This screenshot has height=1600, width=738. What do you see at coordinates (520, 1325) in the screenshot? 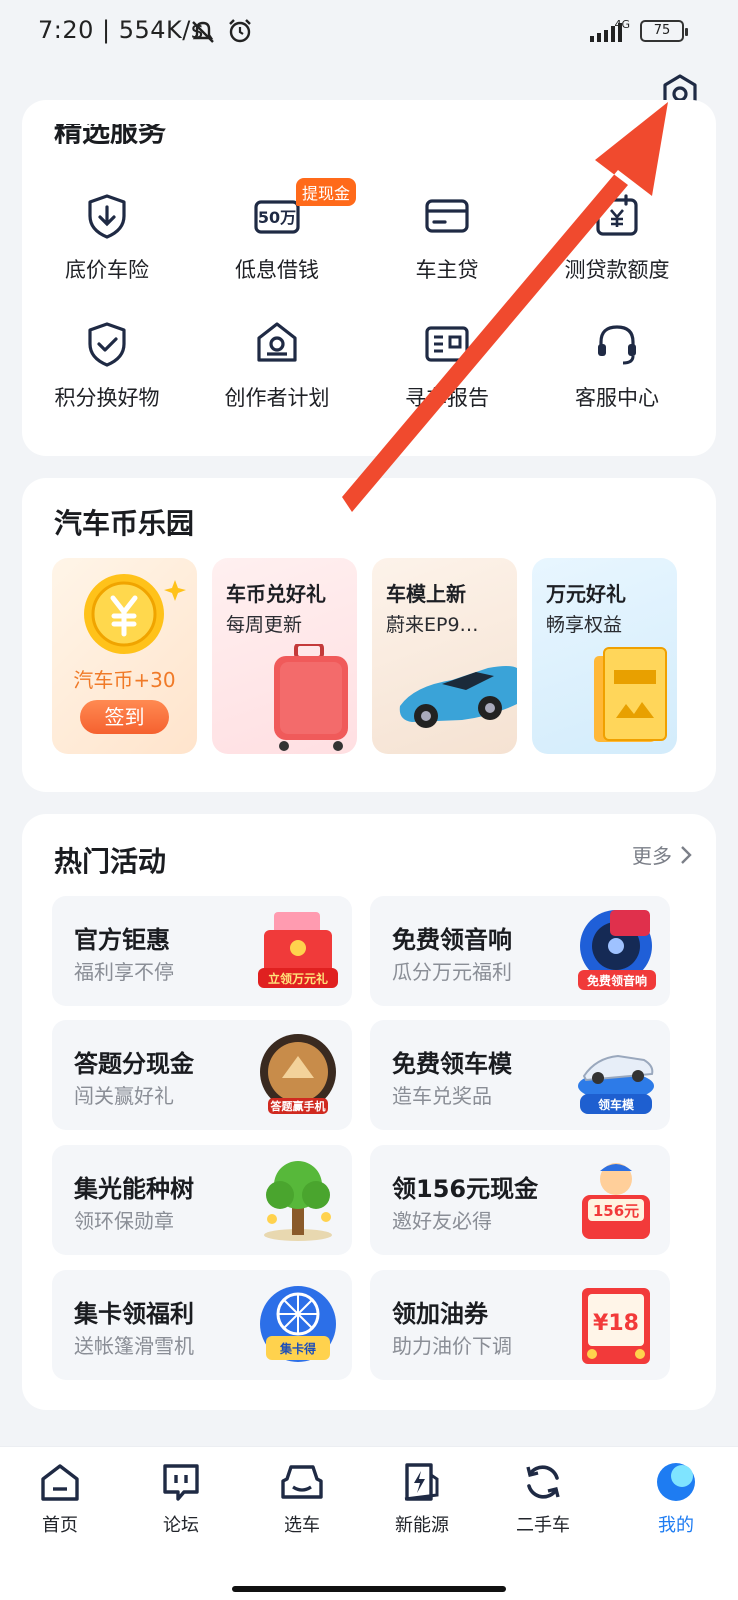
I see `event-fuel-coupon: 领加油券 助力油价下调 ¥18` at bounding box center [520, 1325].